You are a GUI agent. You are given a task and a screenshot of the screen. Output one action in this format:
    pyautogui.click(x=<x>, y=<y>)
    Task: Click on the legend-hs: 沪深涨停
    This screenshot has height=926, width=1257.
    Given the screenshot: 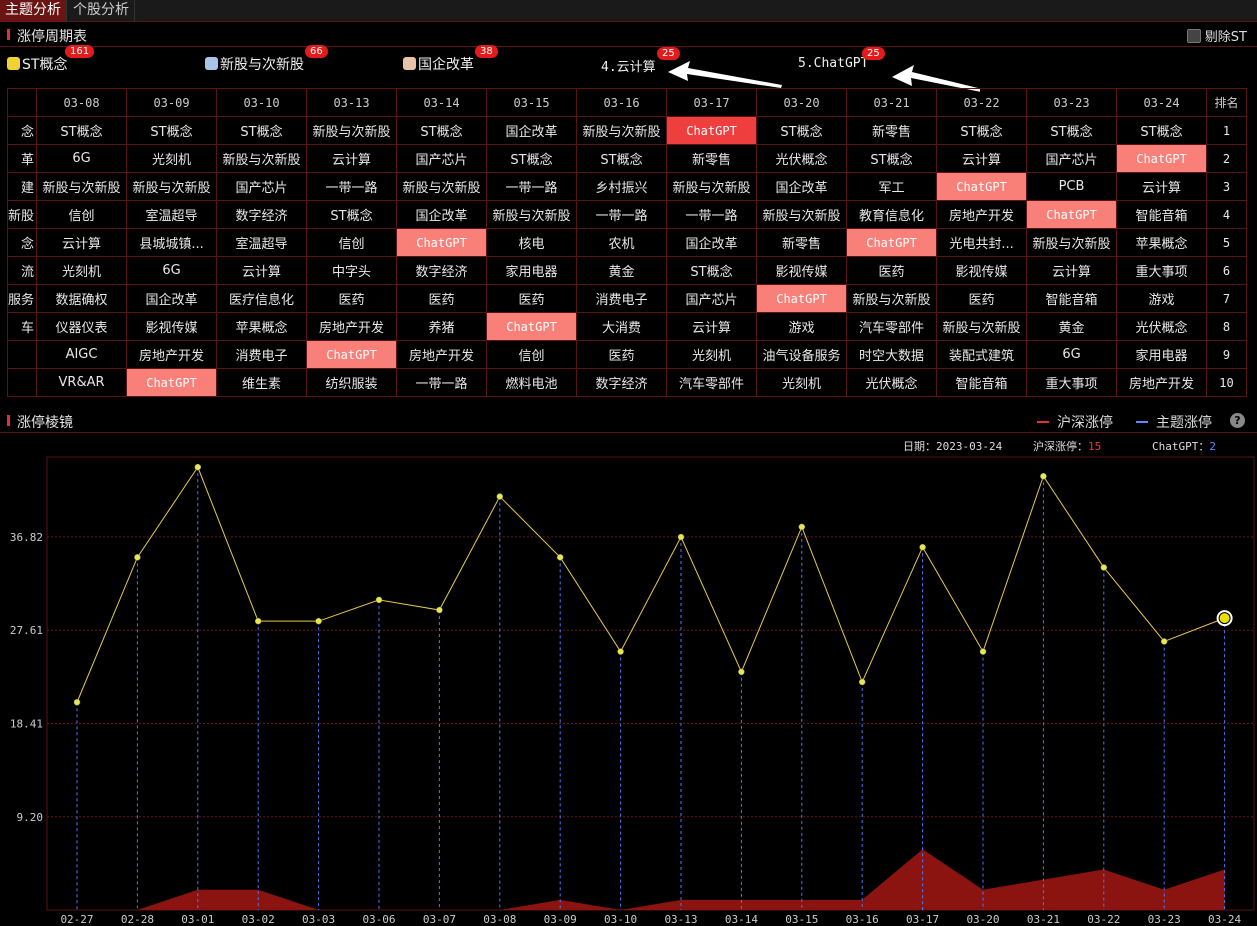 What is the action you would take?
    pyautogui.click(x=1075, y=422)
    